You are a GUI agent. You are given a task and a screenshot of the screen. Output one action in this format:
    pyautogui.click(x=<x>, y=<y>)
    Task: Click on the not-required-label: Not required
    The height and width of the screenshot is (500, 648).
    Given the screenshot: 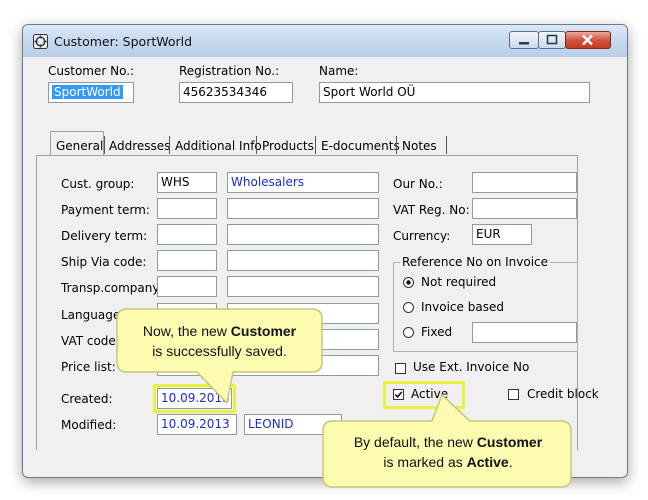 What is the action you would take?
    pyautogui.click(x=459, y=282)
    